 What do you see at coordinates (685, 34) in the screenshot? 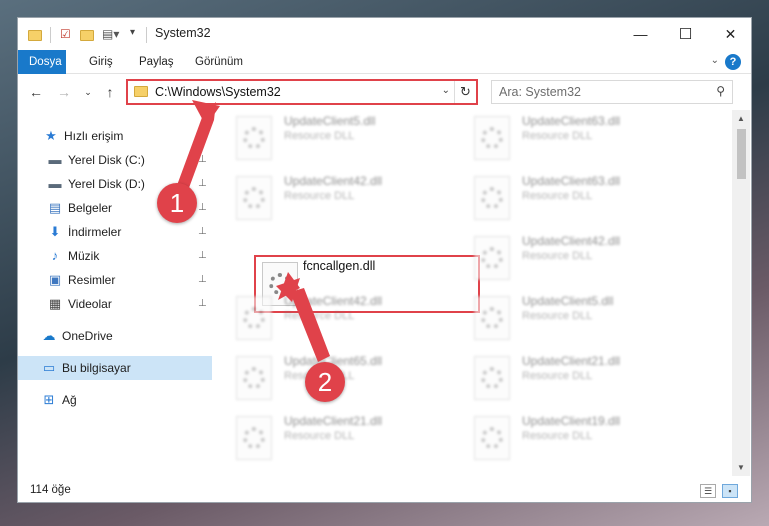
I see `maximize-button: ☐` at bounding box center [685, 34].